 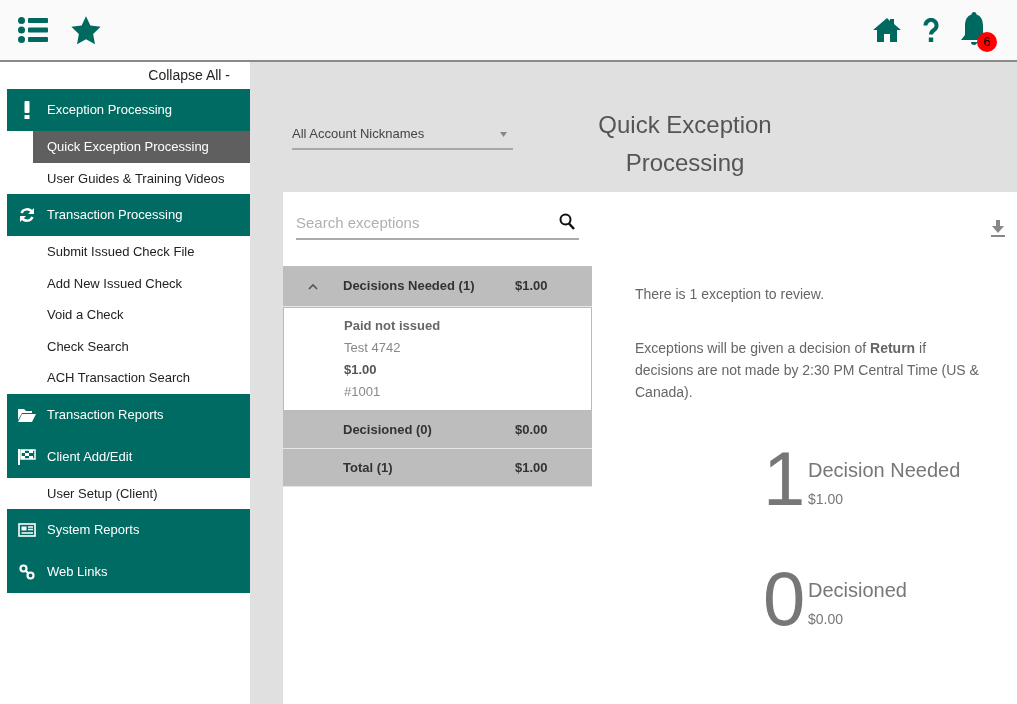 I want to click on stat-label: Decisioned, so click(x=857, y=590).